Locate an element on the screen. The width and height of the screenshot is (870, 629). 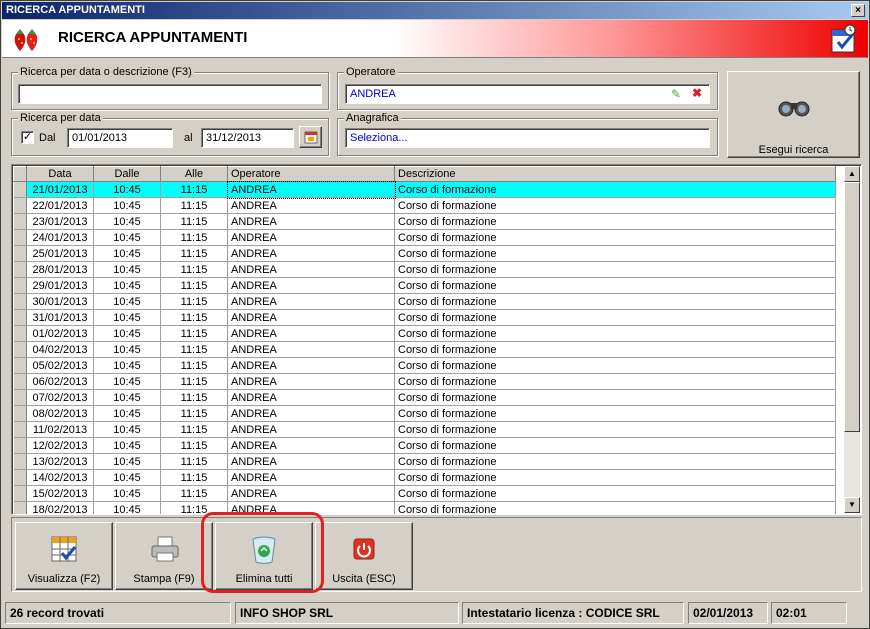
desc-search-input is located at coordinates (170, 94).